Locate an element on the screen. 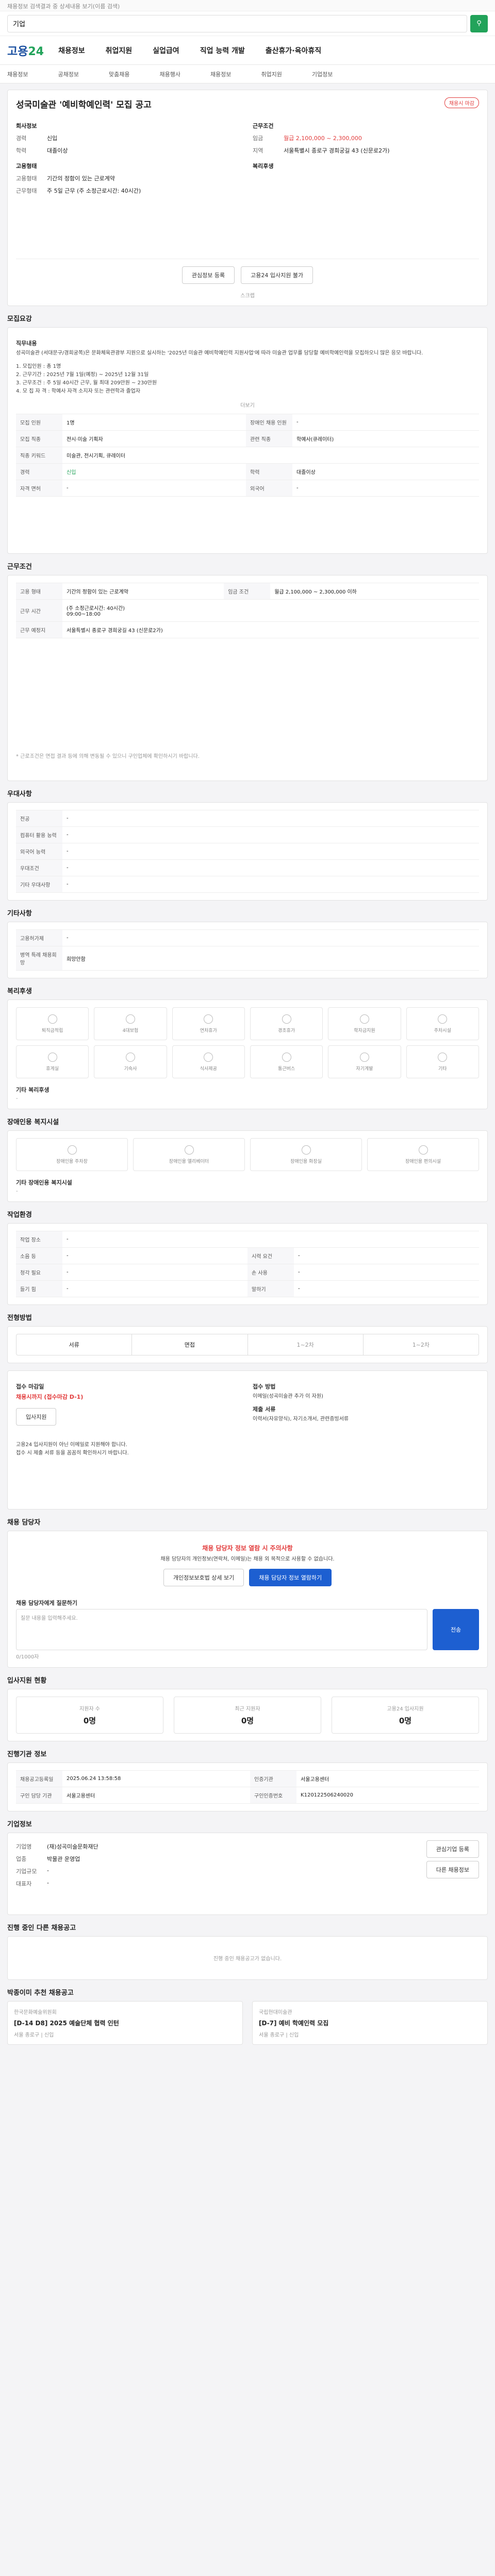 Image resolution: width=495 pixels, height=2576 pixels. th: 모집 인원 is located at coordinates (39, 422).